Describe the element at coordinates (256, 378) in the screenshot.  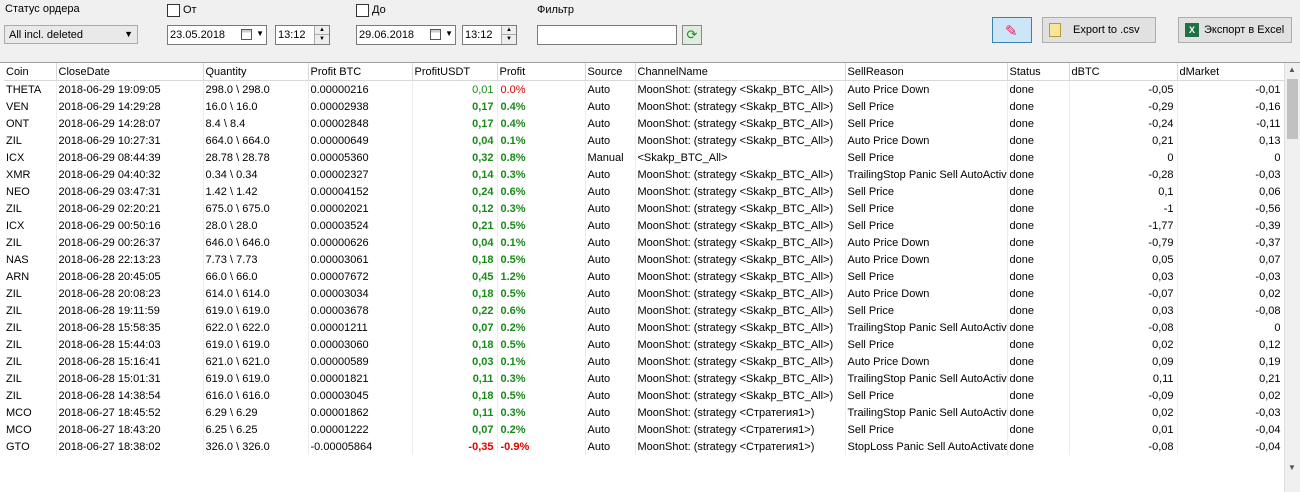
I see `table-cell: 619.0 \ 619.0` at that location.